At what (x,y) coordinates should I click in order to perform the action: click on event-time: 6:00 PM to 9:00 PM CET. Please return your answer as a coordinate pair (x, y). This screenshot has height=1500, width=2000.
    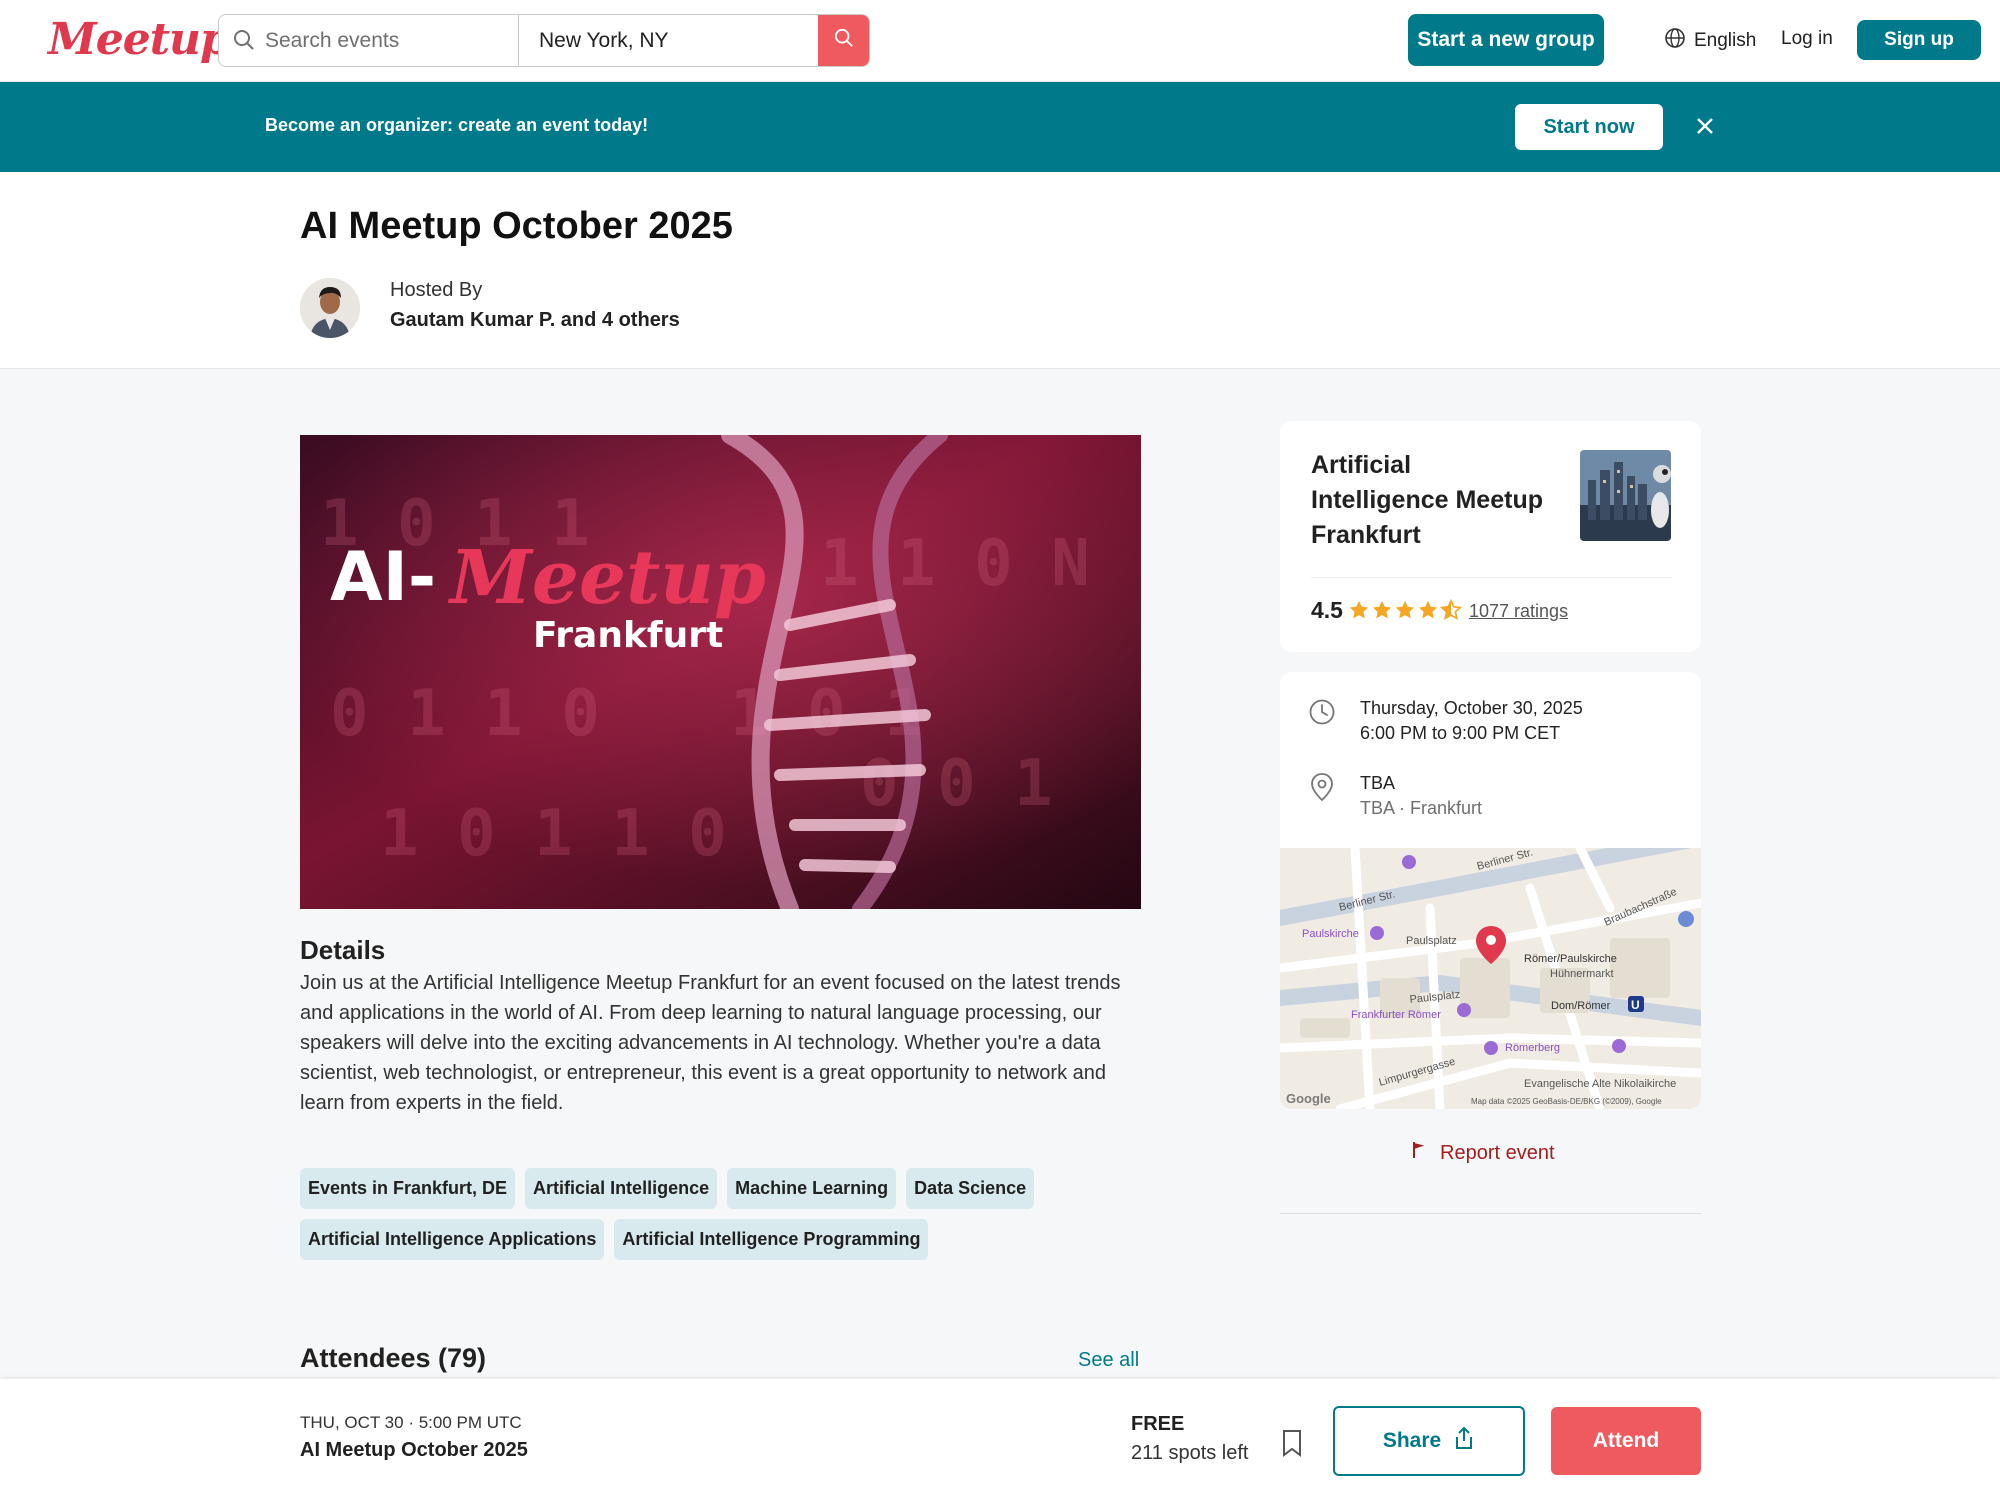
    Looking at the image, I should click on (1460, 733).